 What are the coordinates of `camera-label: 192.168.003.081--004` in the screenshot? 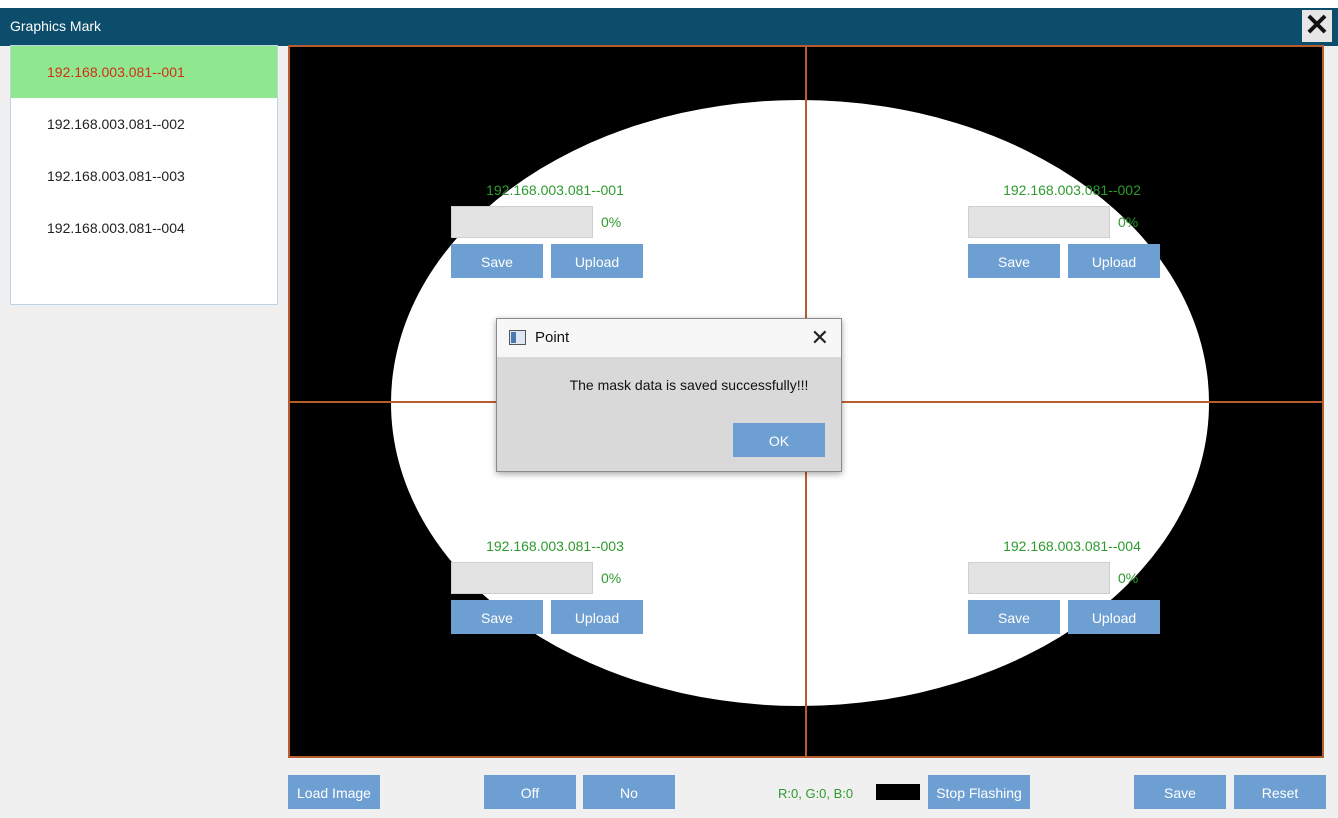 It's located at (1072, 546).